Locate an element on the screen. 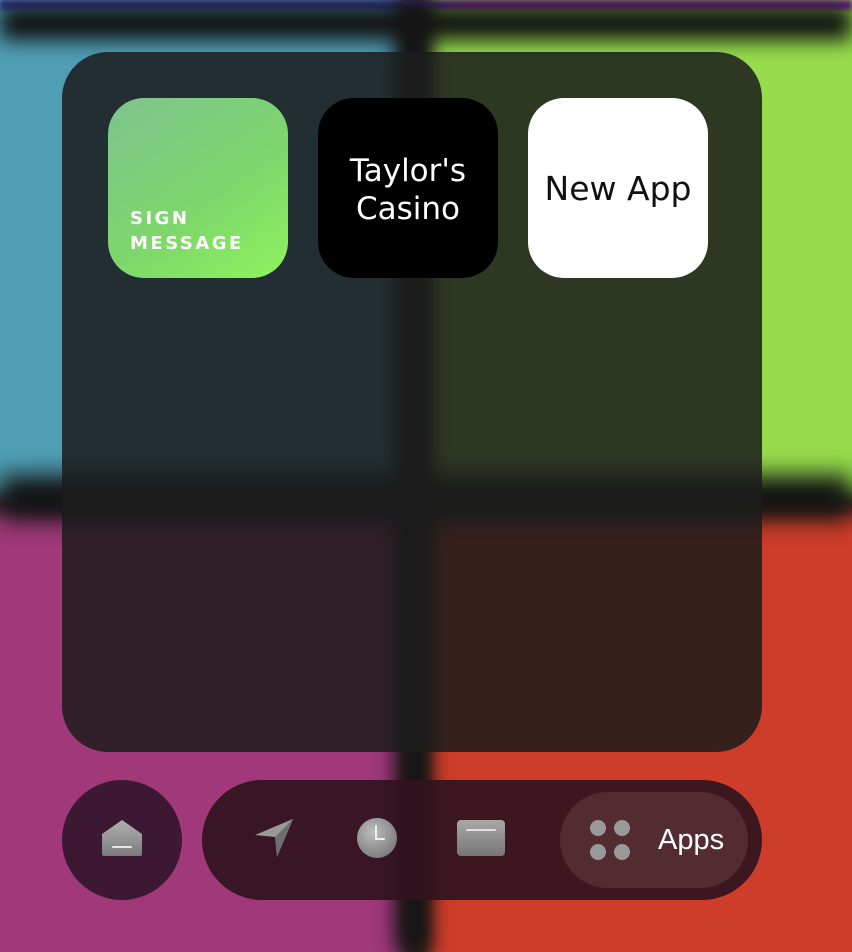  app-tile-new-app: New App is located at coordinates (618, 188).